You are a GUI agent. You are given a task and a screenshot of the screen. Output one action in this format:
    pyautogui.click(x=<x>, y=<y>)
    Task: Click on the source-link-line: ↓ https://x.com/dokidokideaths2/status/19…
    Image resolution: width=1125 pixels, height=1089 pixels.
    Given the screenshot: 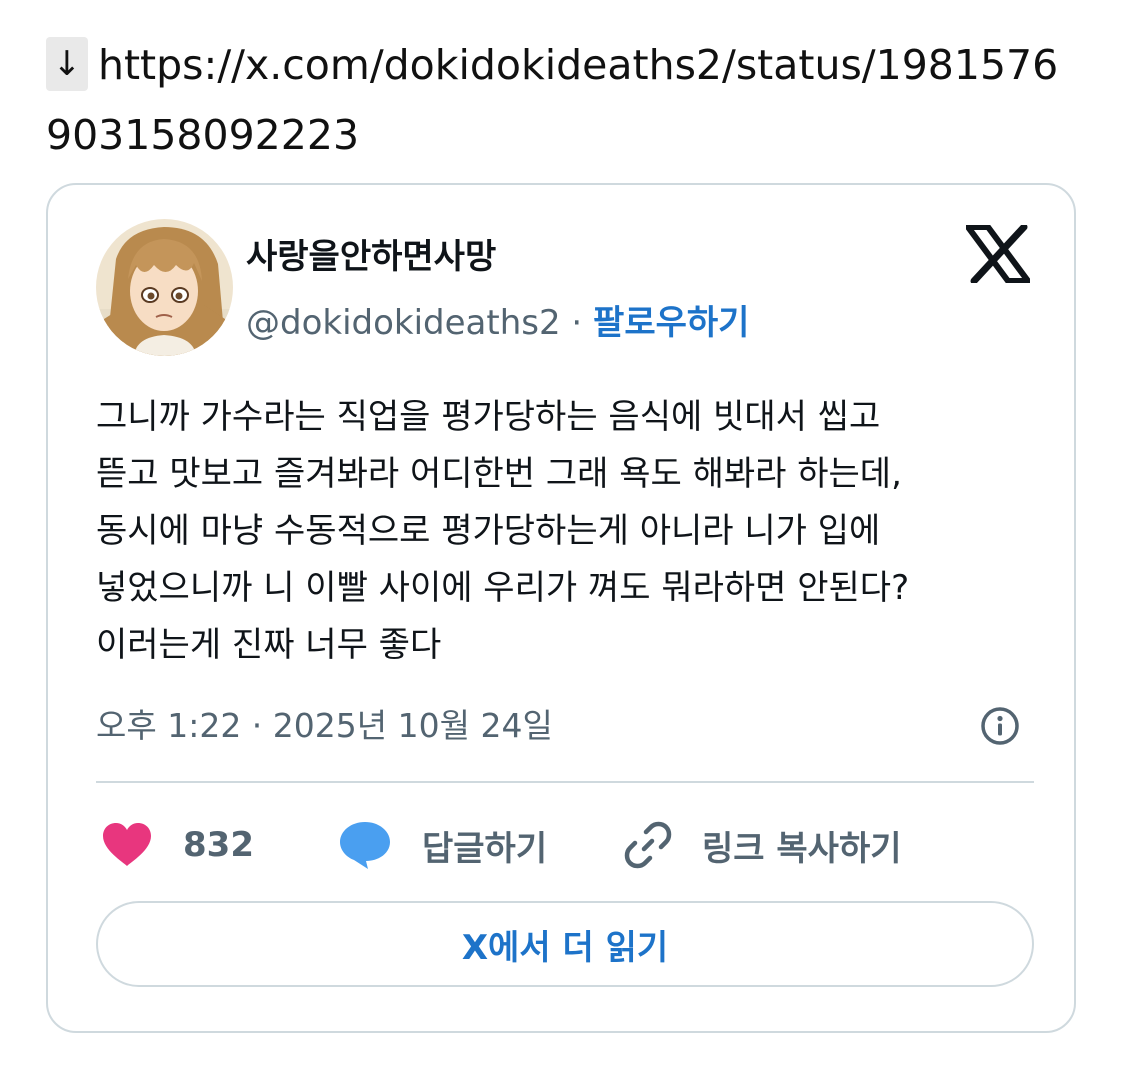 What is the action you would take?
    pyautogui.click(x=556, y=100)
    